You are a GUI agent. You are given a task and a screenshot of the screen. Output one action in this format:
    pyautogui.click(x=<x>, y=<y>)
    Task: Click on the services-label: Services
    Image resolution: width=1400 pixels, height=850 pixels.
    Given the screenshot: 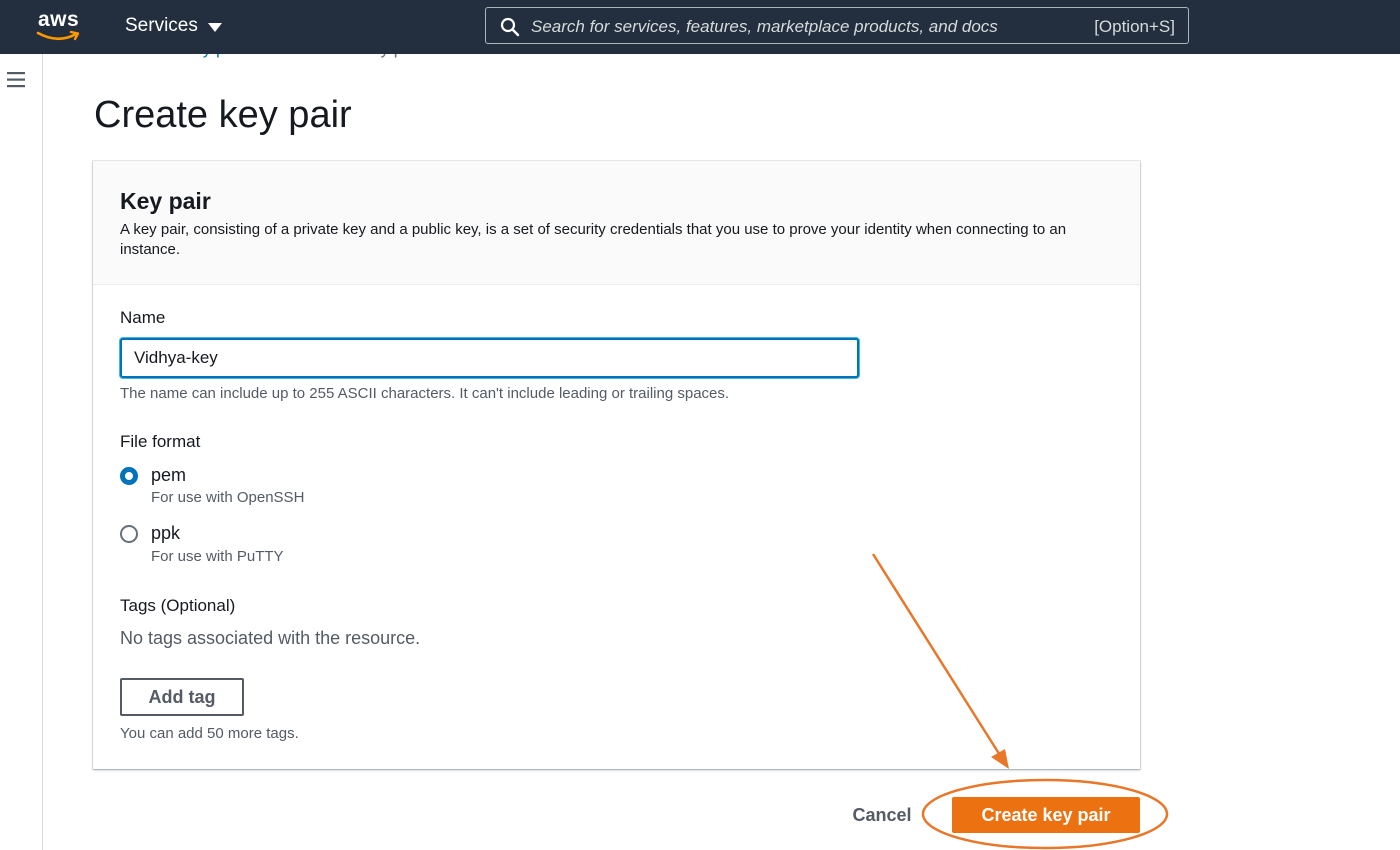 What is the action you would take?
    pyautogui.click(x=161, y=25)
    